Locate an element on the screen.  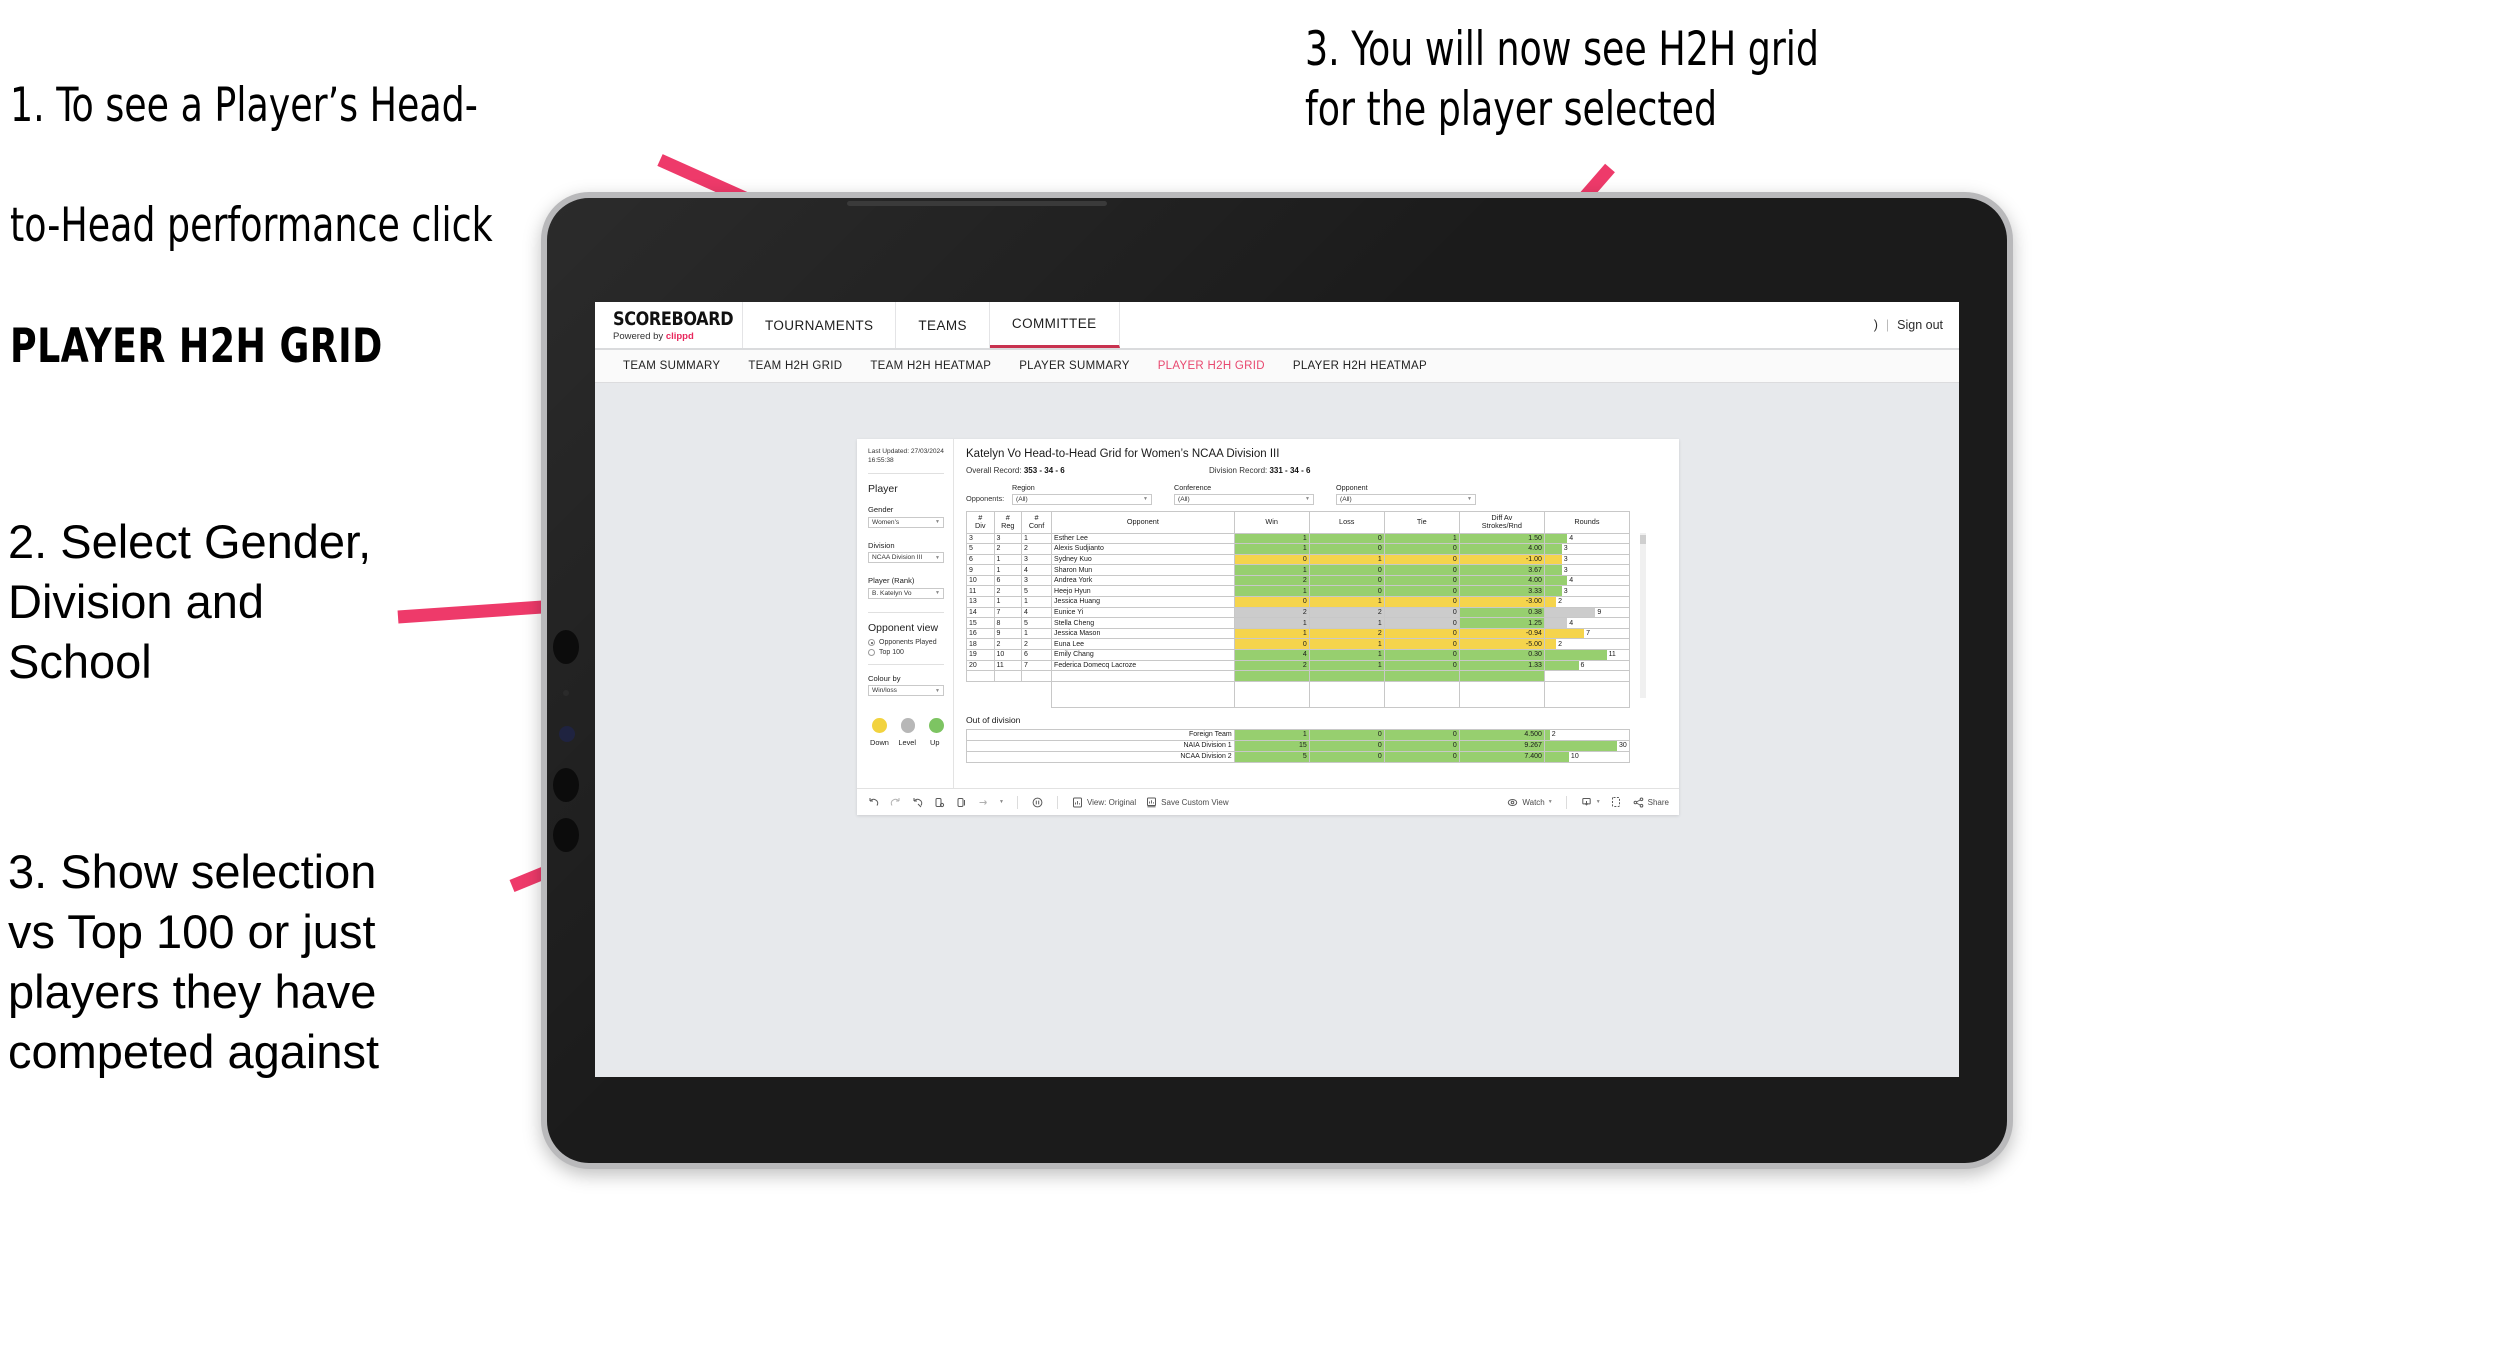
download-button: ▼ is located at coordinates (1590, 802).